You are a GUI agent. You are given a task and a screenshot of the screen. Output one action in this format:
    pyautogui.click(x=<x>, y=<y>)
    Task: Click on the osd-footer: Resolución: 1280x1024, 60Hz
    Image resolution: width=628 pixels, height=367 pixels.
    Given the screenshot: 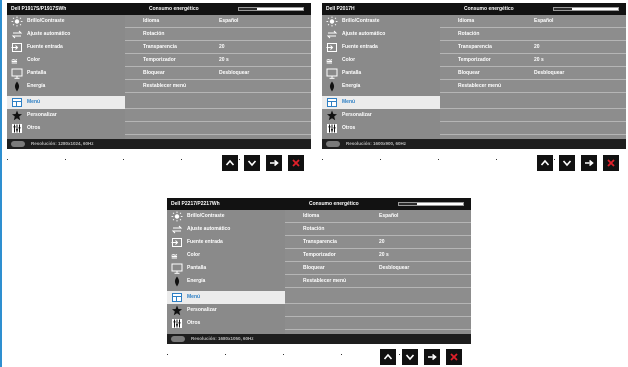 What is the action you would take?
    pyautogui.click(x=159, y=144)
    